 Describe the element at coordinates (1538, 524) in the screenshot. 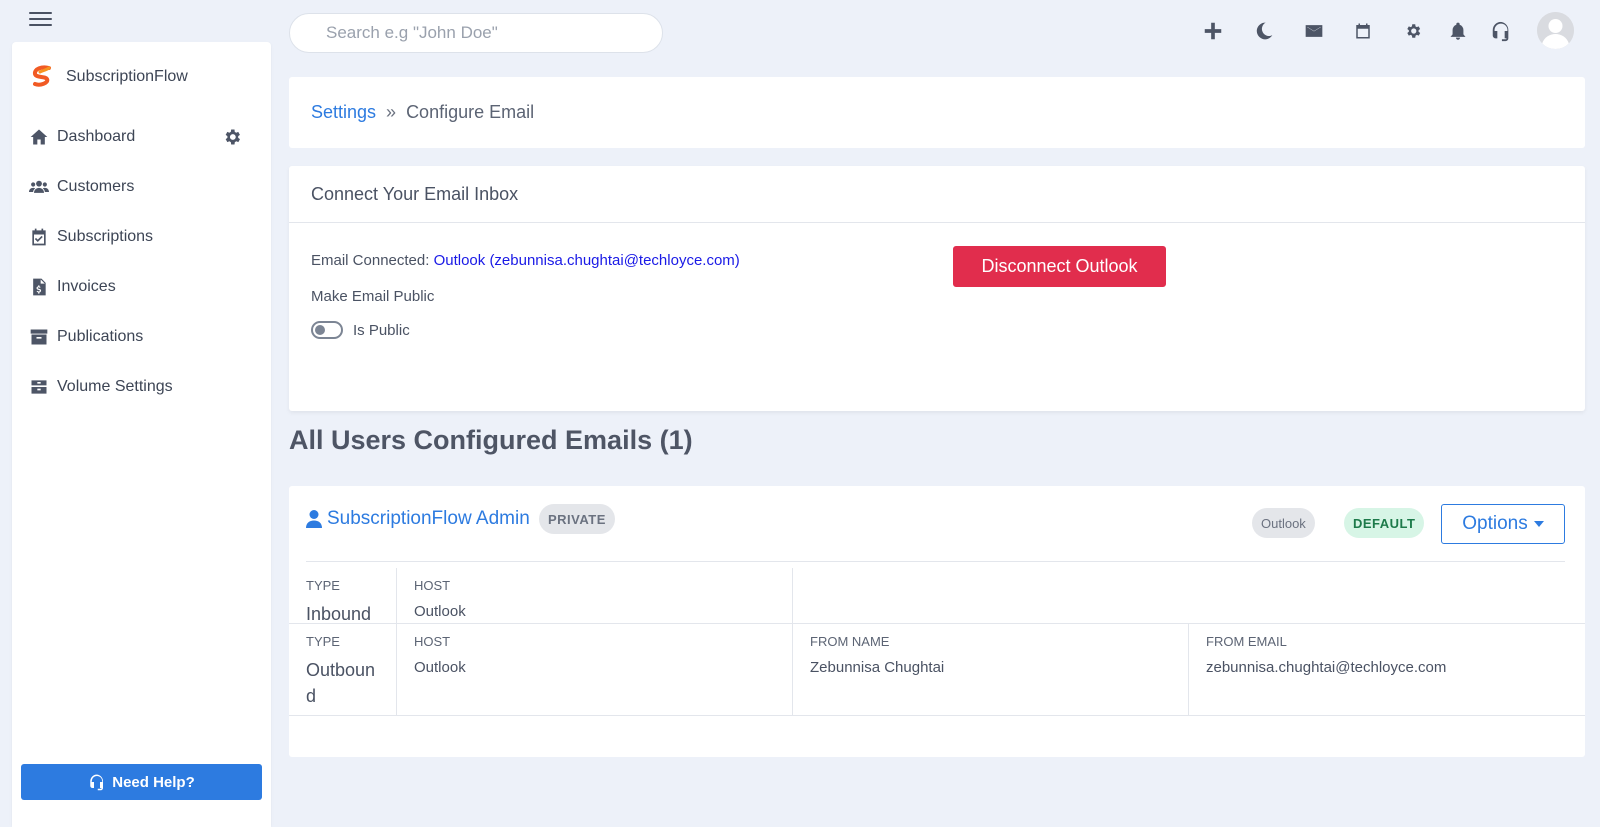

I see `caret-down-icon` at that location.